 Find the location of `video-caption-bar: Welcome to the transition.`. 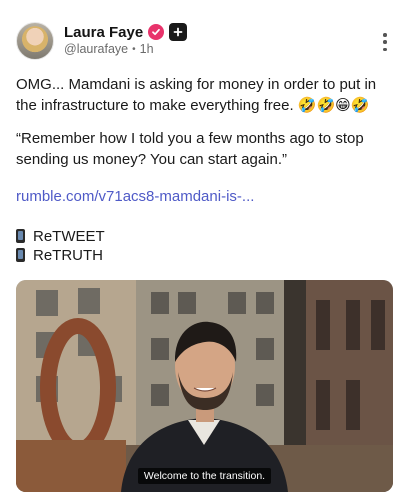

video-caption-bar: Welcome to the transition. is located at coordinates (204, 475).